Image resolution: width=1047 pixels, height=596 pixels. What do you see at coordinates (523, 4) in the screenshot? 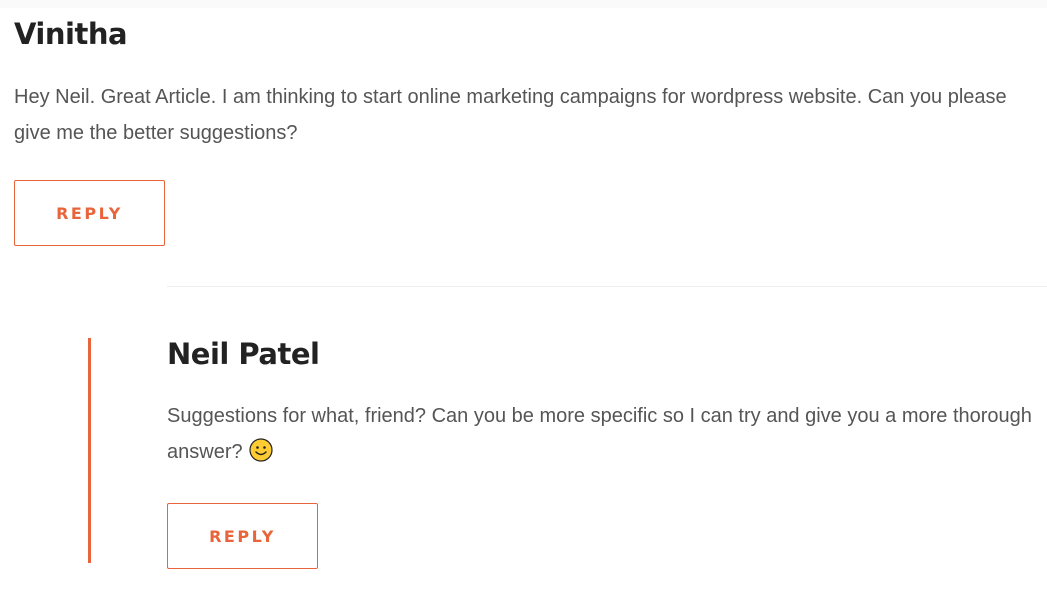
I see `top-strip` at bounding box center [523, 4].